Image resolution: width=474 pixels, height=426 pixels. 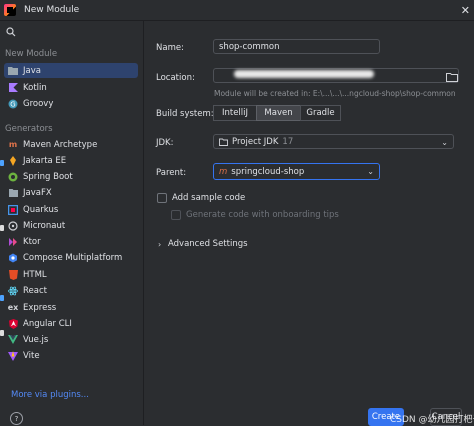 I want to click on sidebar-item-angular-cli: Angular CLI, so click(x=71, y=323).